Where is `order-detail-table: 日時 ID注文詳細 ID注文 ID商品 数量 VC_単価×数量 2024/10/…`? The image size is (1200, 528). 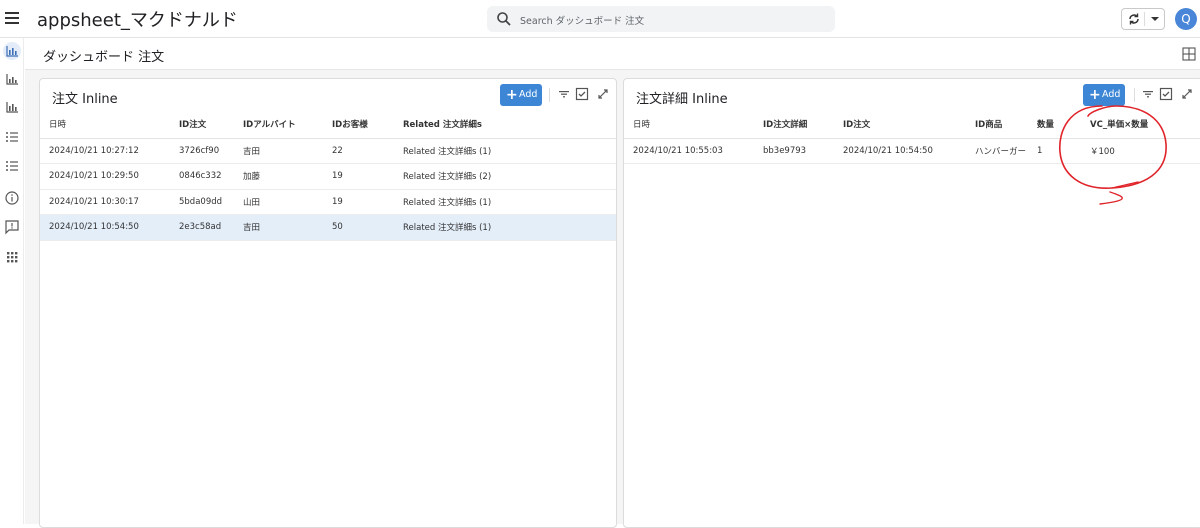 order-detail-table: 日時 ID注文詳細 ID注文 ID商品 数量 VC_単価×数量 2024/10/… is located at coordinates (912, 137).